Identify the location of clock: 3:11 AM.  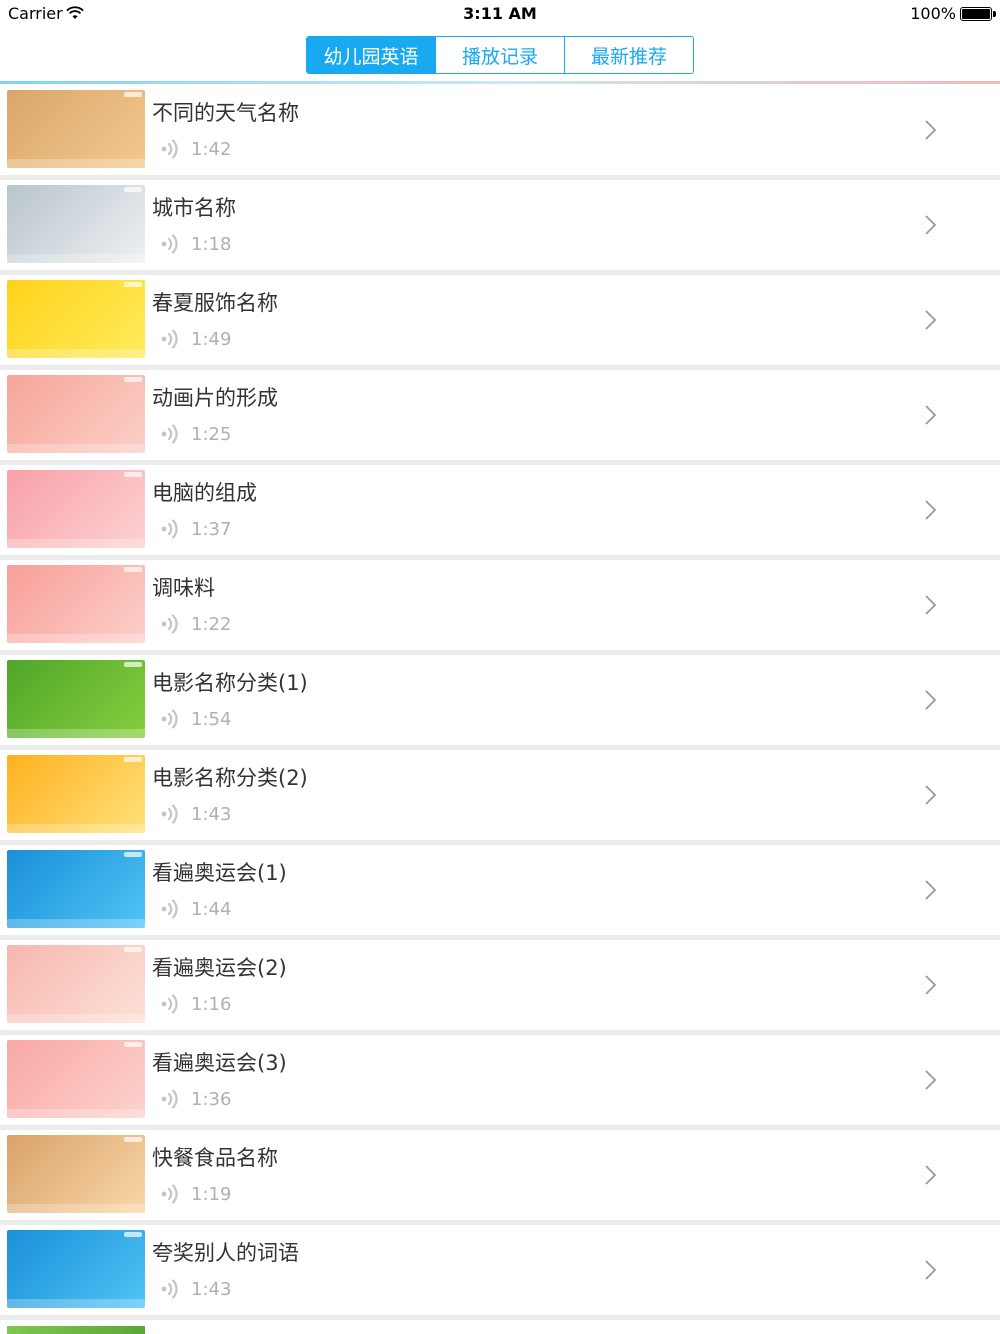
(500, 13).